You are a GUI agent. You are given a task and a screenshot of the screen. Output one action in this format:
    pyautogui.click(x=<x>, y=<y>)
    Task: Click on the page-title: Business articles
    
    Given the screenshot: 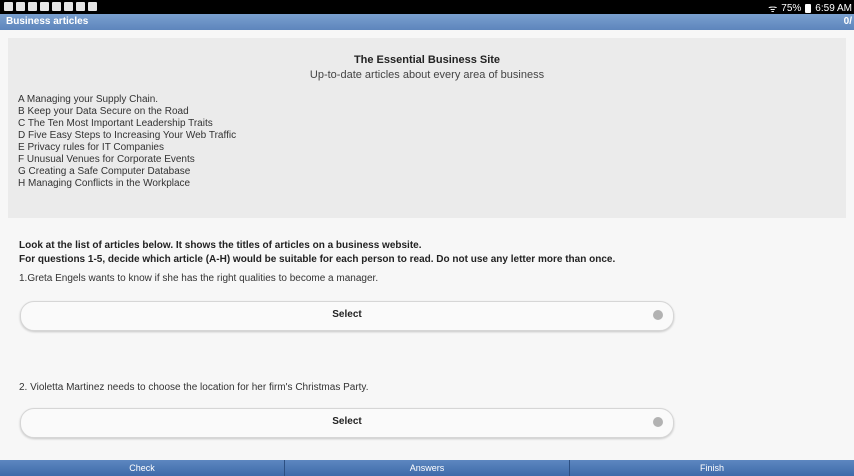 What is the action you would take?
    pyautogui.click(x=47, y=21)
    